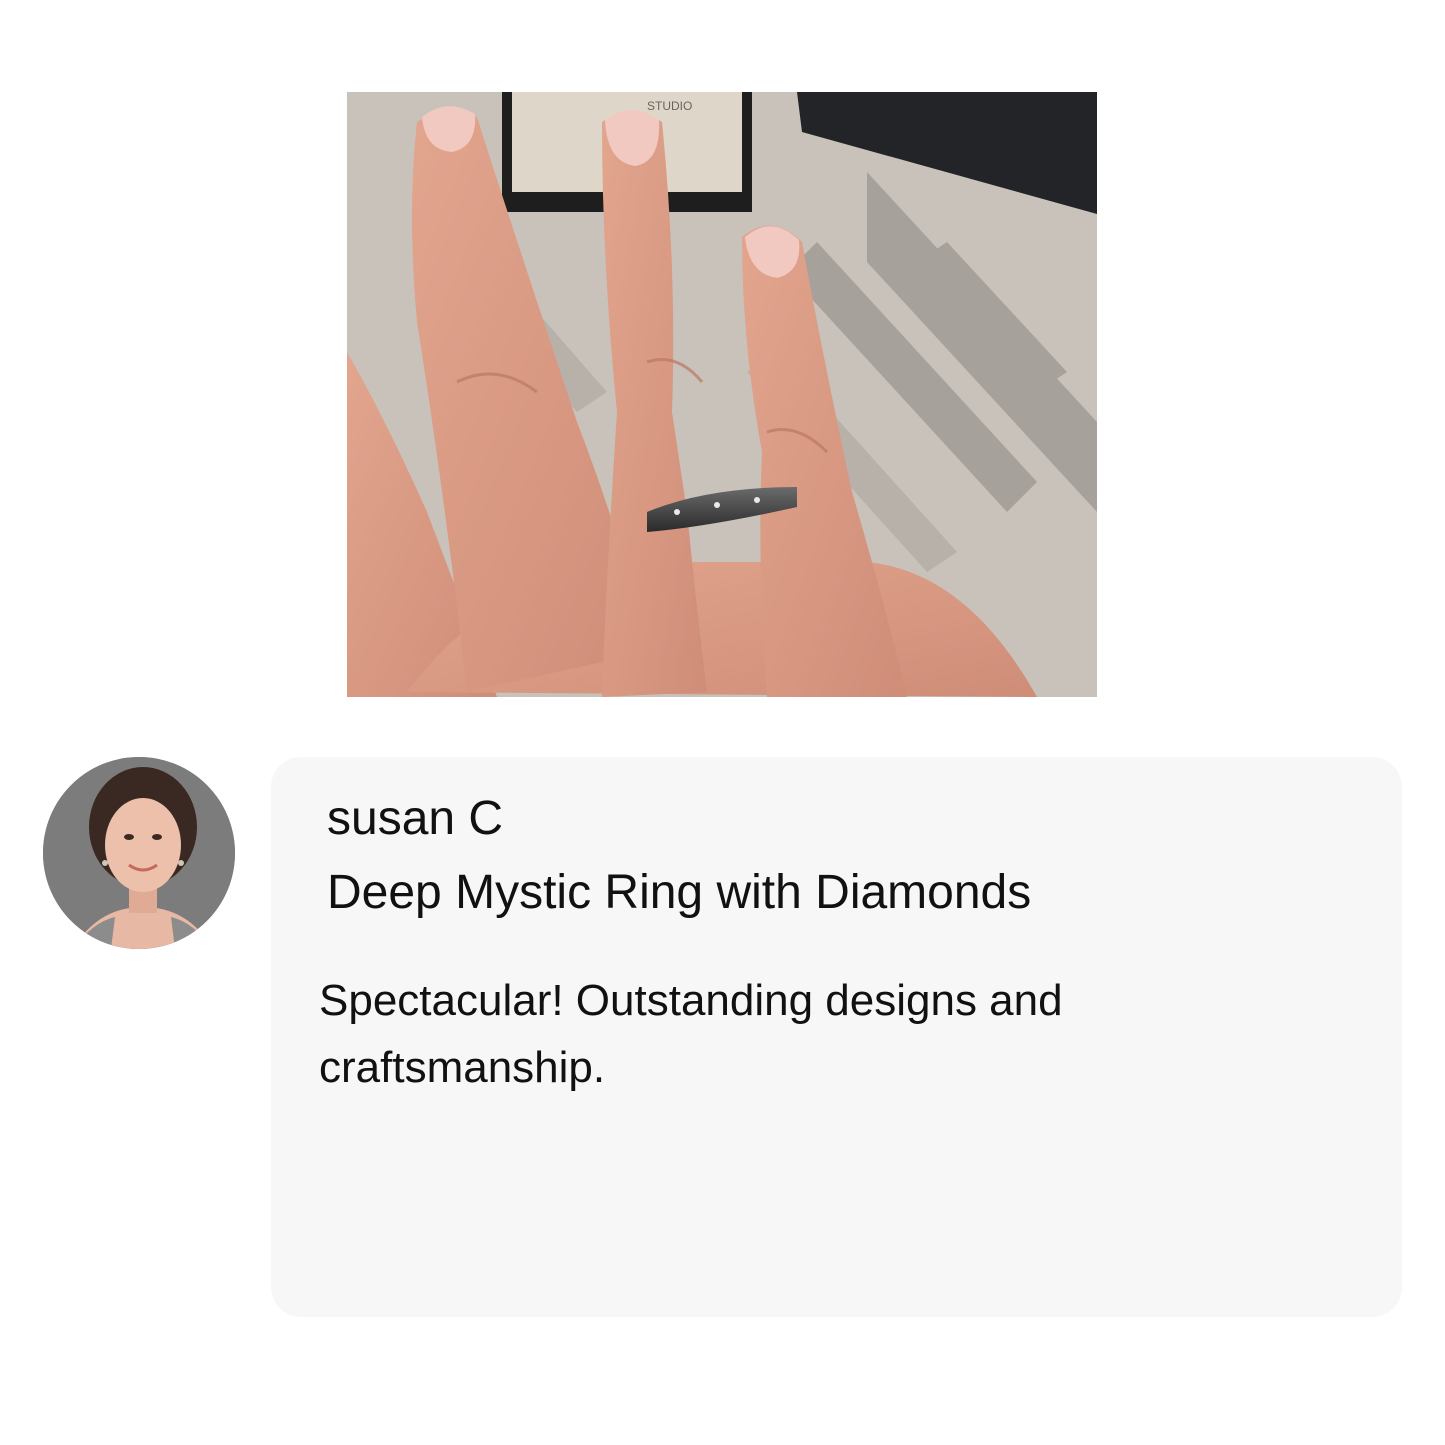  I want to click on reviewer-name: susan C, so click(415, 818).